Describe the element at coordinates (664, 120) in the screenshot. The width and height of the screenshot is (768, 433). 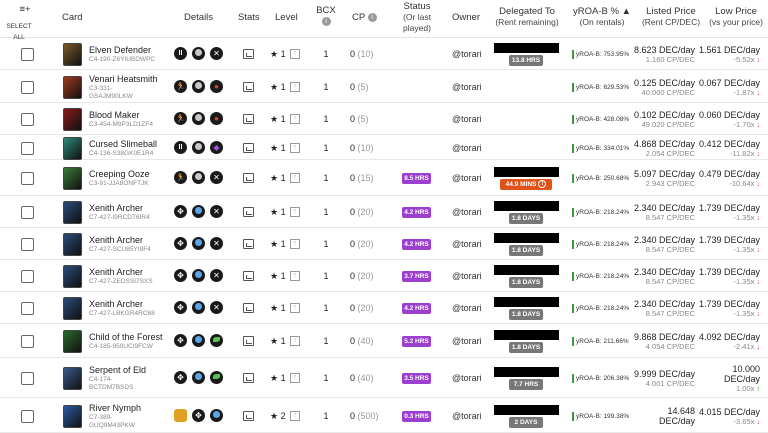
I see `listed-price: 0.102 DEC/day 49.020 CP/DEC` at that location.